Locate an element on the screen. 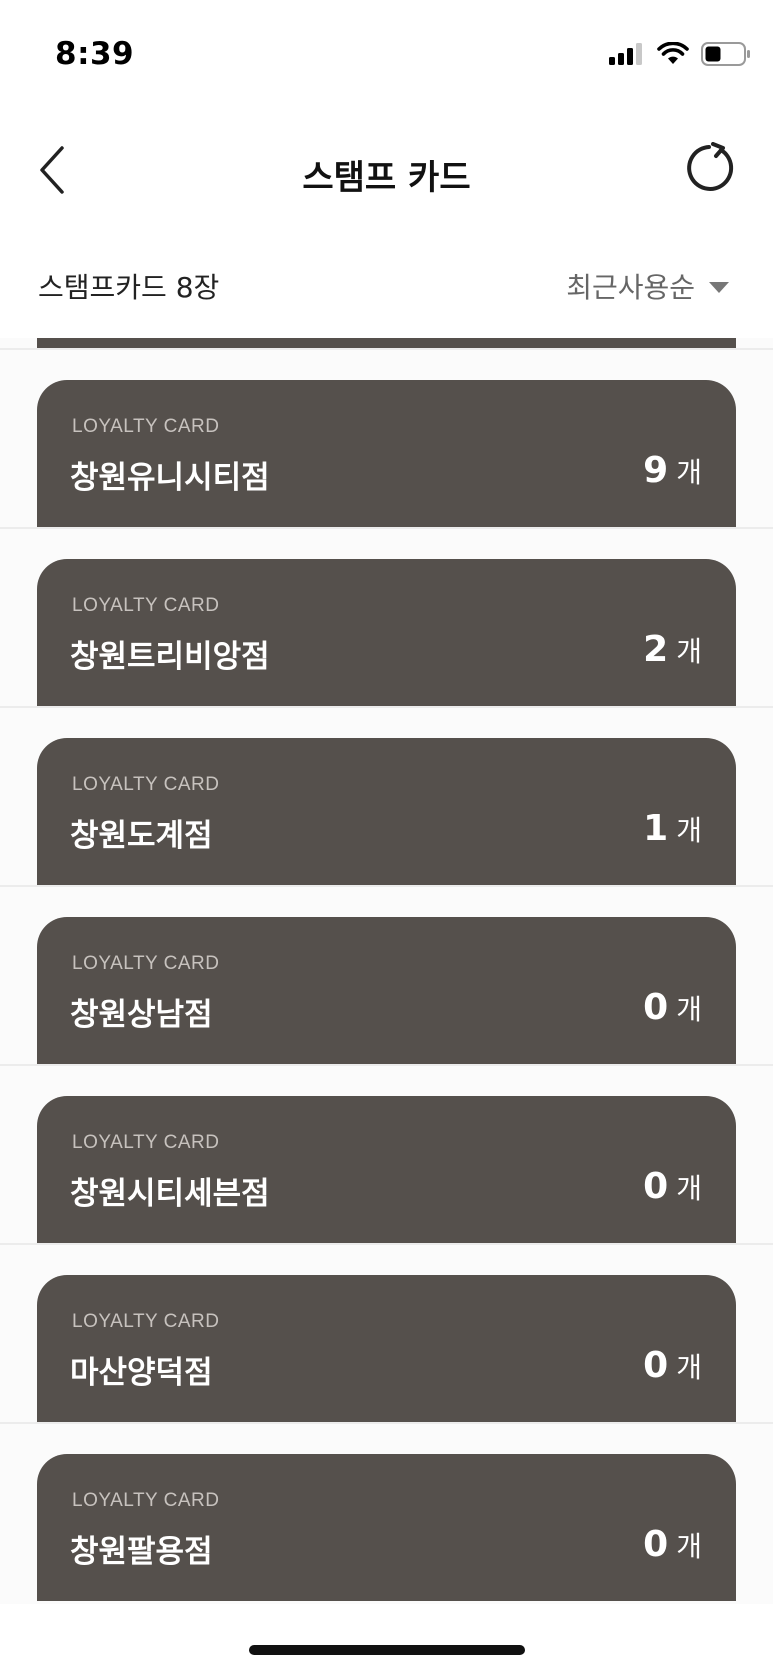 The width and height of the screenshot is (773, 1674). battery-icon is located at coordinates (725, 54).